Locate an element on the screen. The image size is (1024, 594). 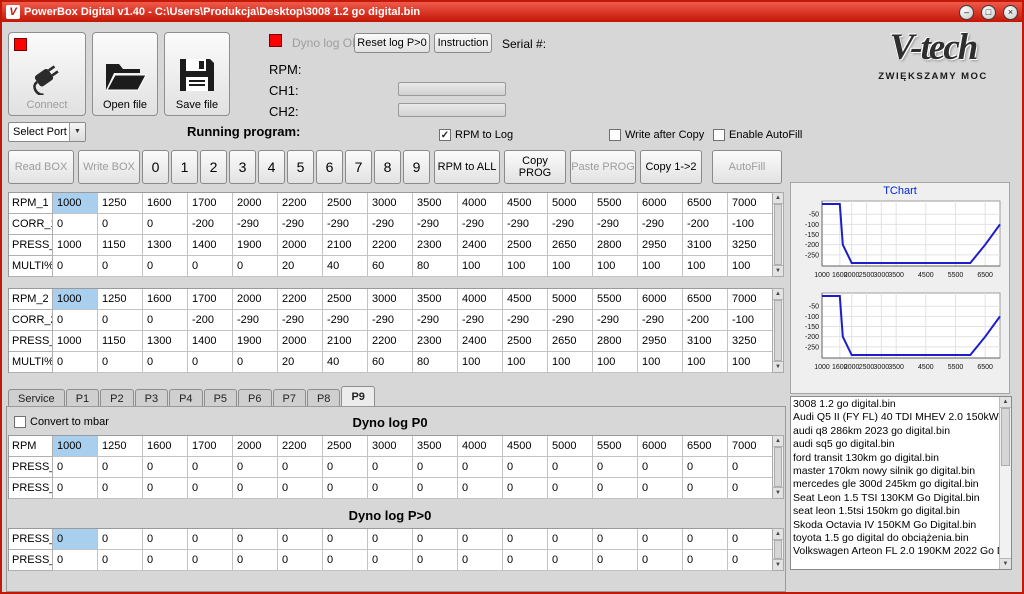
table-cell: 4000 is located at coordinates (480, 299).